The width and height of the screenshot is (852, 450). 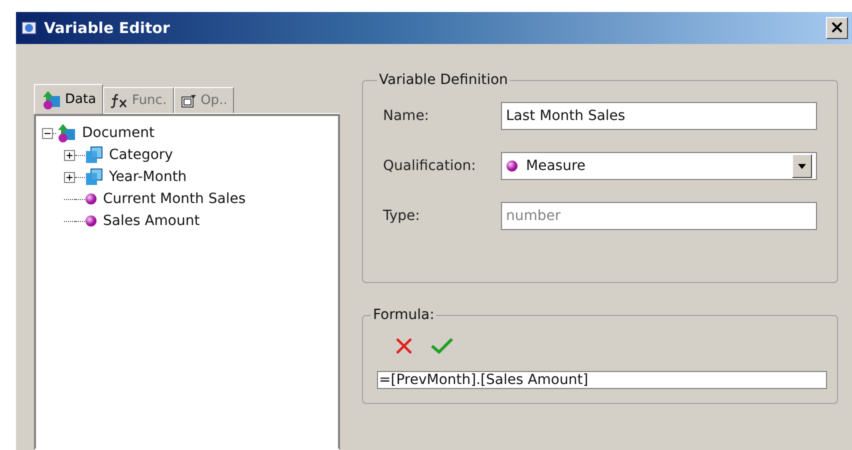 I want to click on type-field: number, so click(x=659, y=216).